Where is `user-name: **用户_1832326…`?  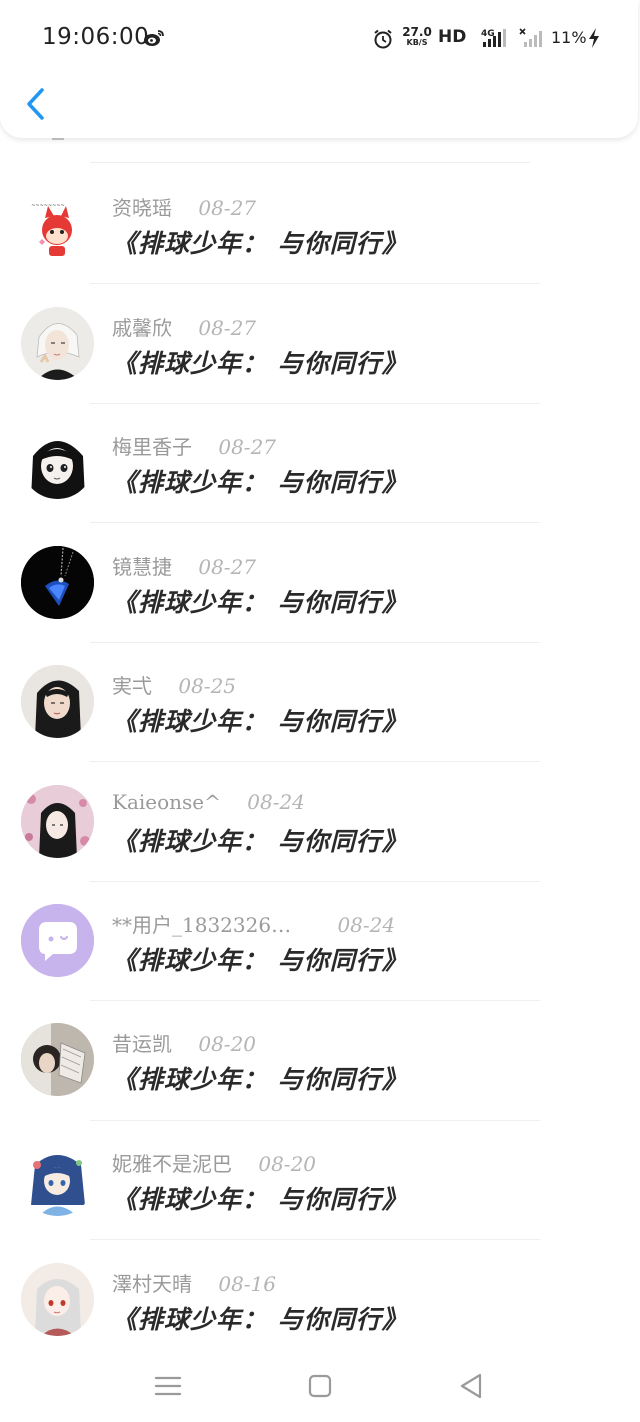
user-name: **用户_1832326… is located at coordinates (201, 925).